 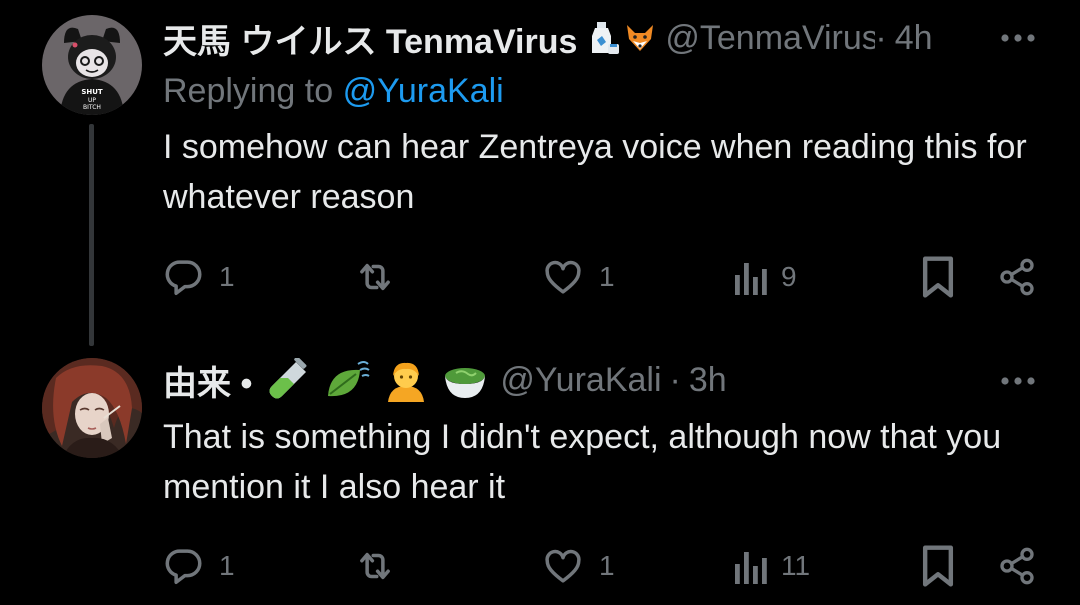 I want to click on display-name: 天馬 ウイルス TenmaVirus, so click(x=370, y=38).